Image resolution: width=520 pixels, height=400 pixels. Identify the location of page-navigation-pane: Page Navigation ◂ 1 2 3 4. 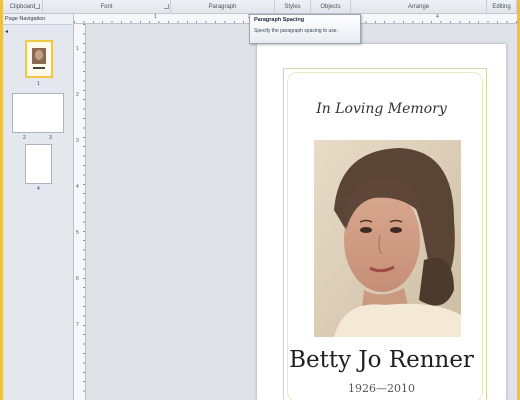
(38, 207).